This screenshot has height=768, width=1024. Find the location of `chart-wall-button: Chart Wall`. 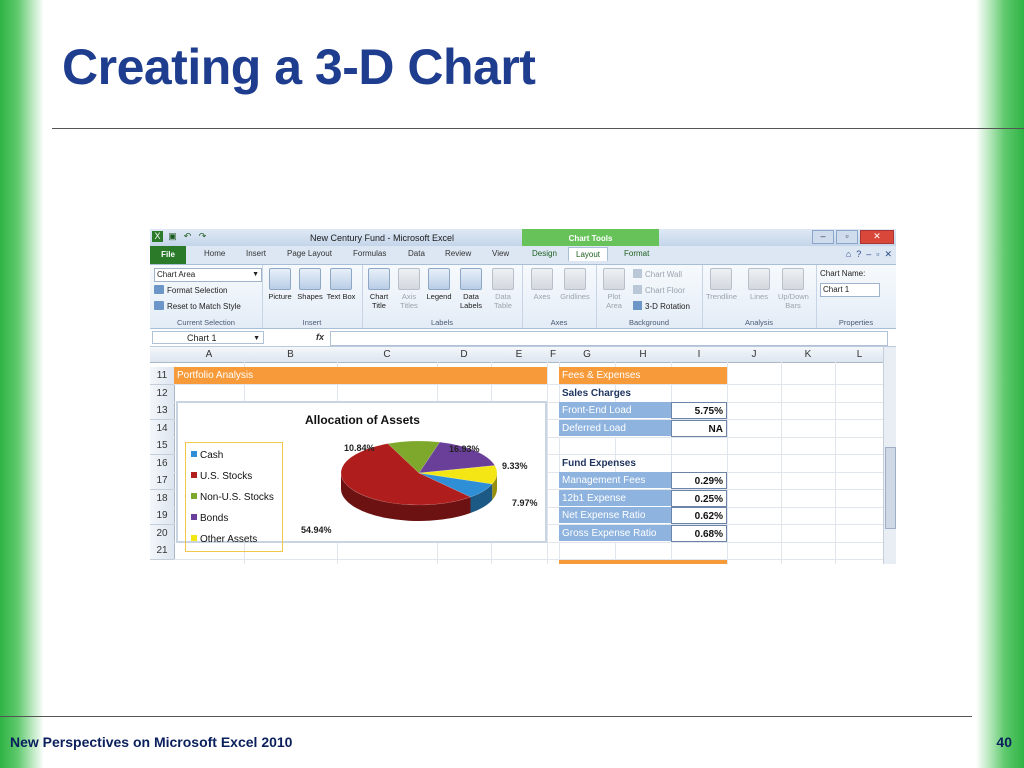

chart-wall-button: Chart Wall is located at coordinates (657, 274).